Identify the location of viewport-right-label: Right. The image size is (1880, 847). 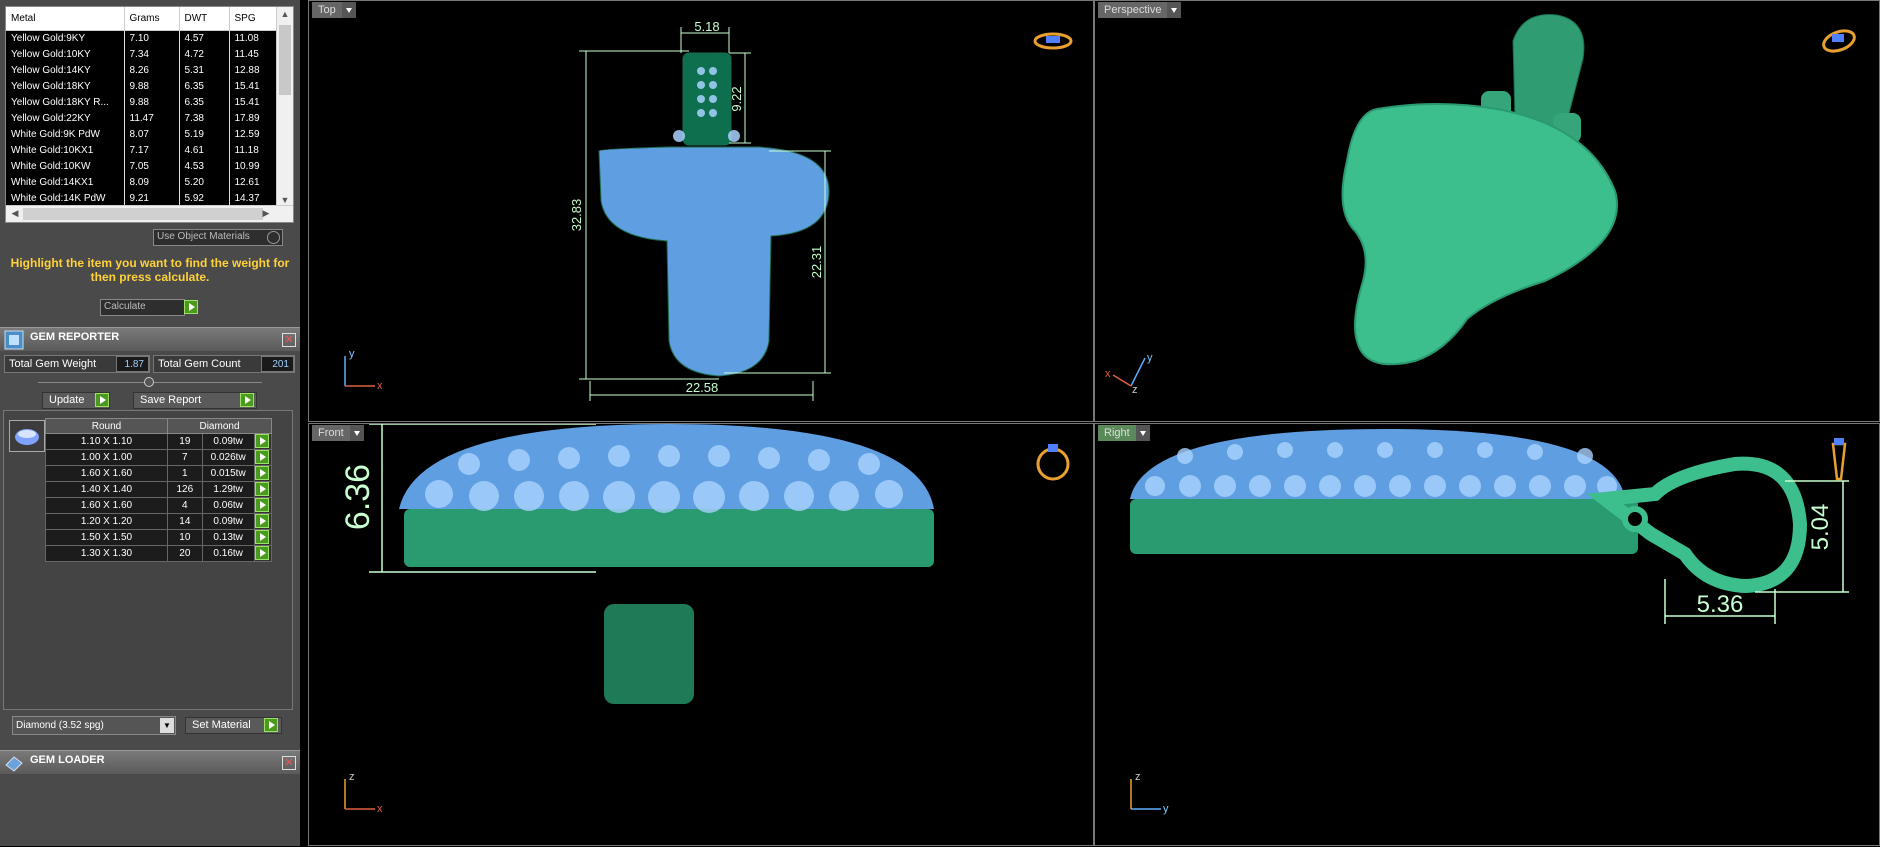
(1124, 433).